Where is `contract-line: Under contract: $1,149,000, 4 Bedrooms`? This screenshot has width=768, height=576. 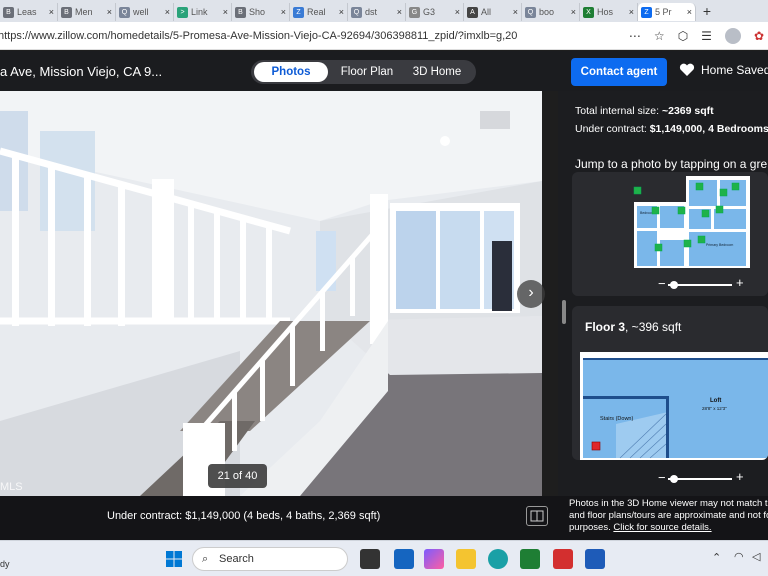
contract-line: Under contract: $1,149,000, 4 Bedrooms is located at coordinates (671, 129).